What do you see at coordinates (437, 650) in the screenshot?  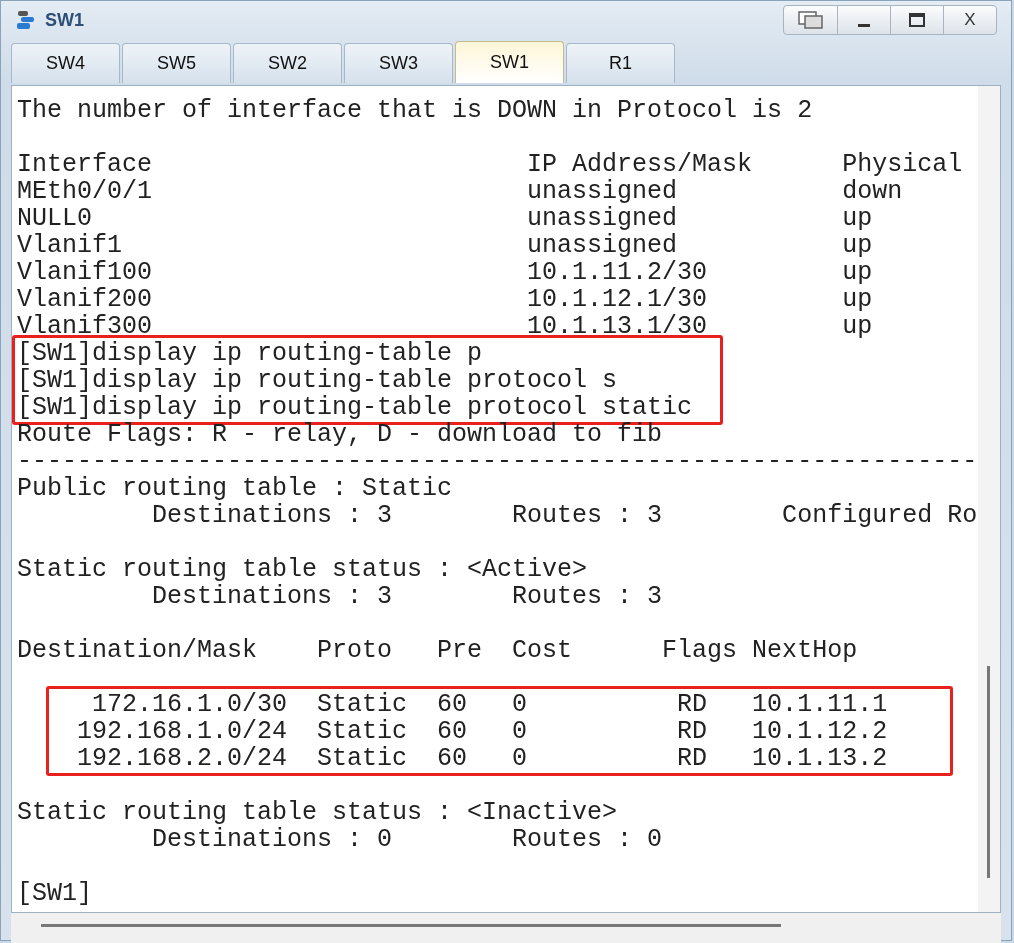 I see `terminal-line: Destination/Mask Proto Pre Cost Flags NextHop` at bounding box center [437, 650].